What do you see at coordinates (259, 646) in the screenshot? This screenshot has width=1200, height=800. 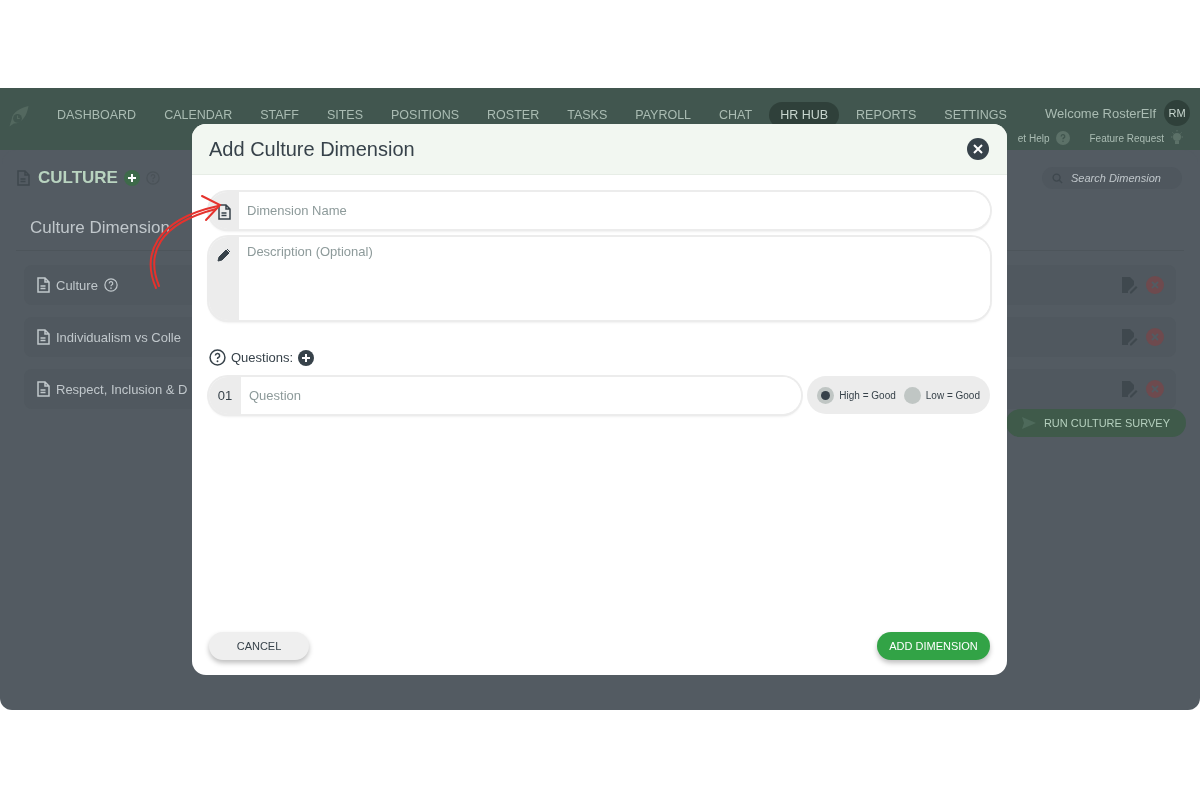 I see `cancel-button: CANCEL` at bounding box center [259, 646].